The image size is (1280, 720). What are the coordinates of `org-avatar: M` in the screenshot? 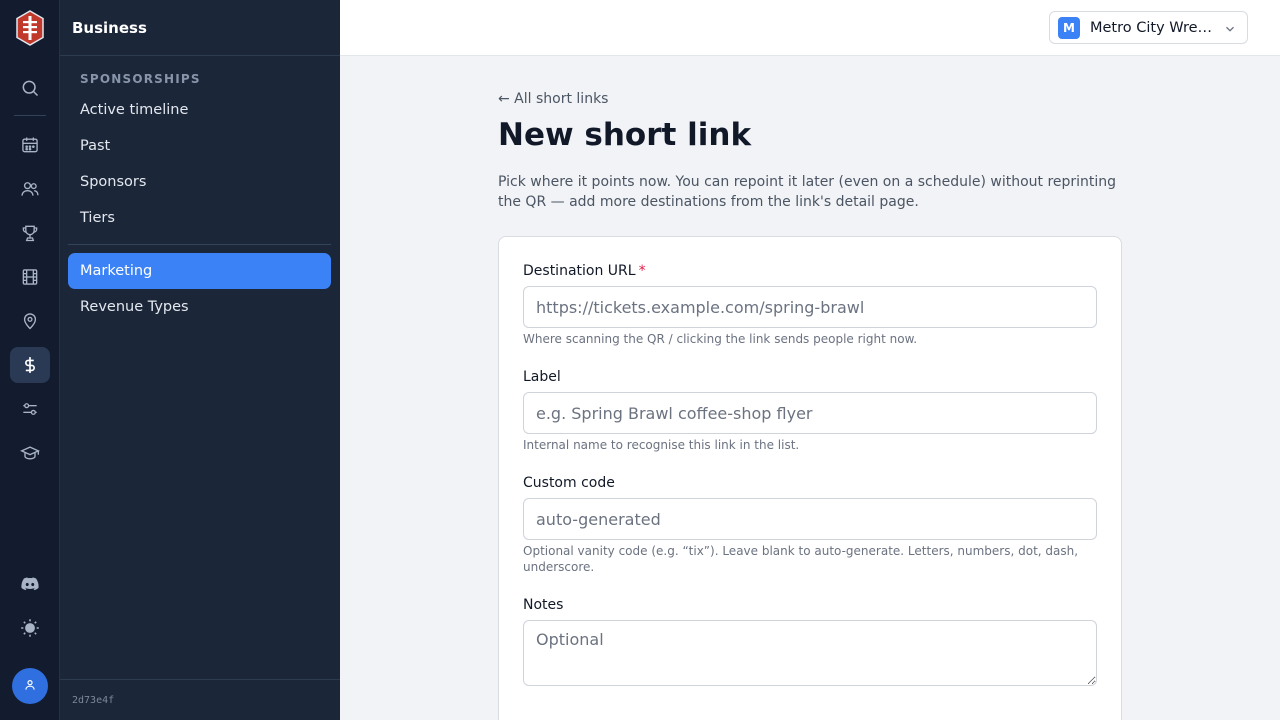 It's located at (1069, 27).